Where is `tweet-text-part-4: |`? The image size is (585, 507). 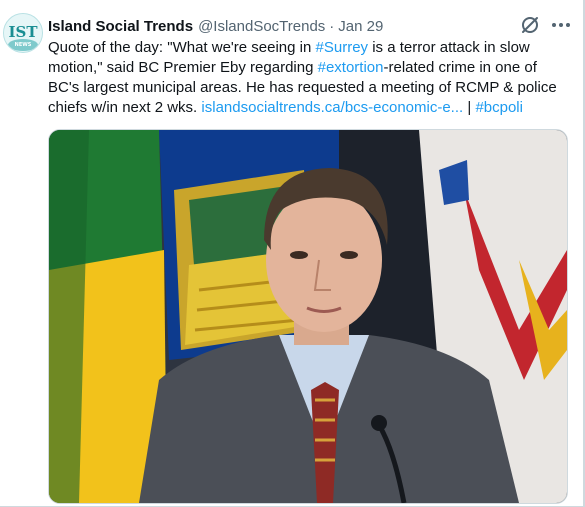 tweet-text-part-4: | is located at coordinates (469, 107).